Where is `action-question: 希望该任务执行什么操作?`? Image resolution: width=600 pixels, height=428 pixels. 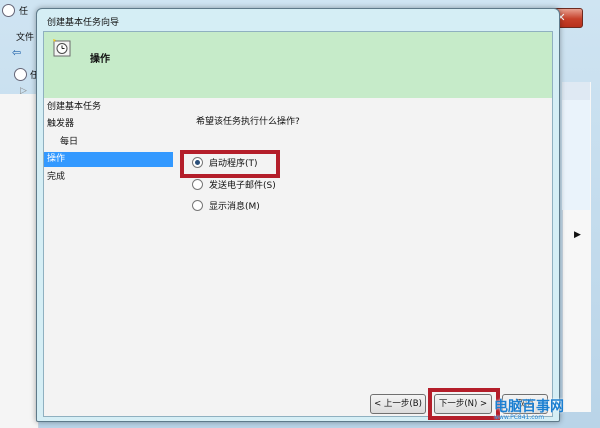
action-question: 希望该任务执行什么操作? is located at coordinates (248, 122).